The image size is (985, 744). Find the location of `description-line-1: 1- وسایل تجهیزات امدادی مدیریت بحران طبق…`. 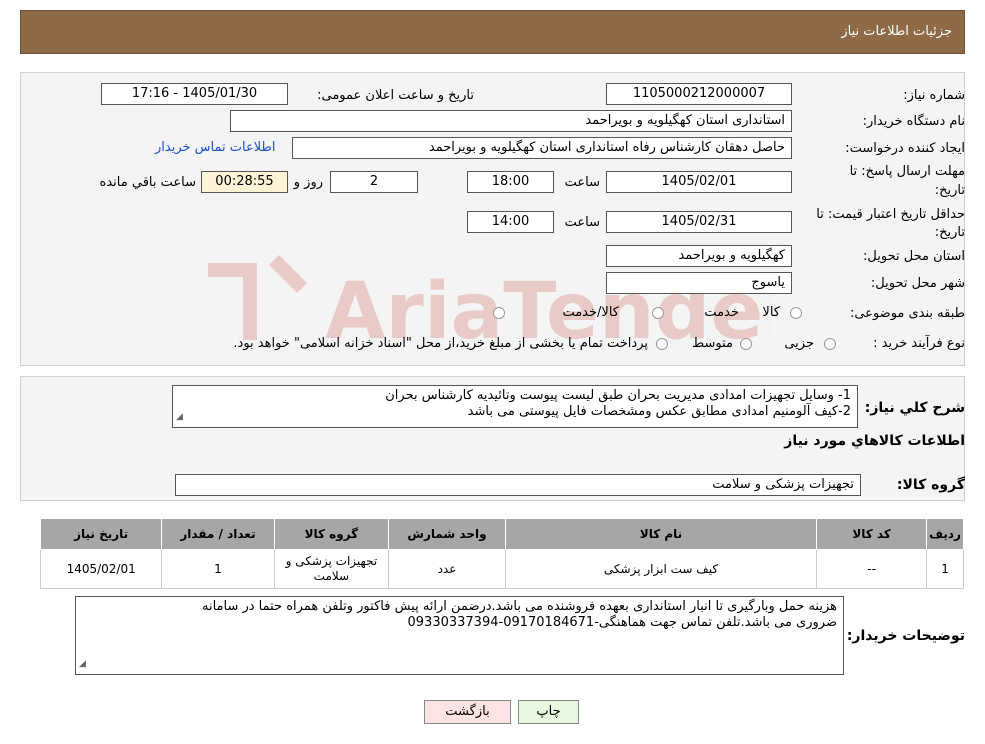

description-line-1: 1- وسایل تجهیزات امدادی مدیریت بحران طبق… is located at coordinates (618, 395).